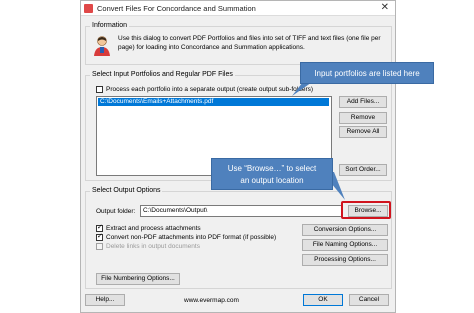 The image size is (474, 313). I want to click on browse-callout-line1: Use “Browse…” to select, so click(272, 168).